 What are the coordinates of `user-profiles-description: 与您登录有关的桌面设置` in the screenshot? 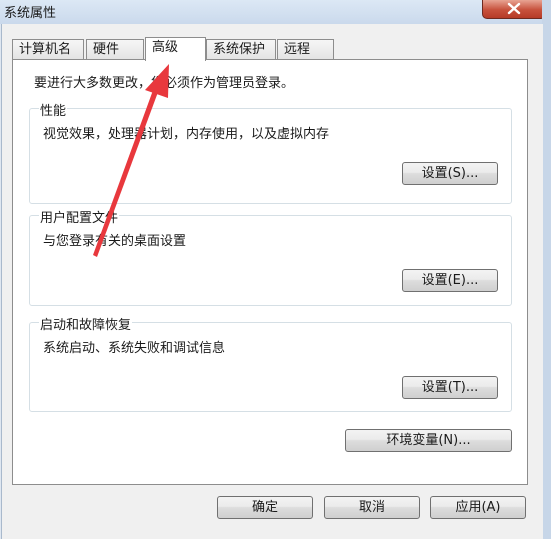 It's located at (115, 241).